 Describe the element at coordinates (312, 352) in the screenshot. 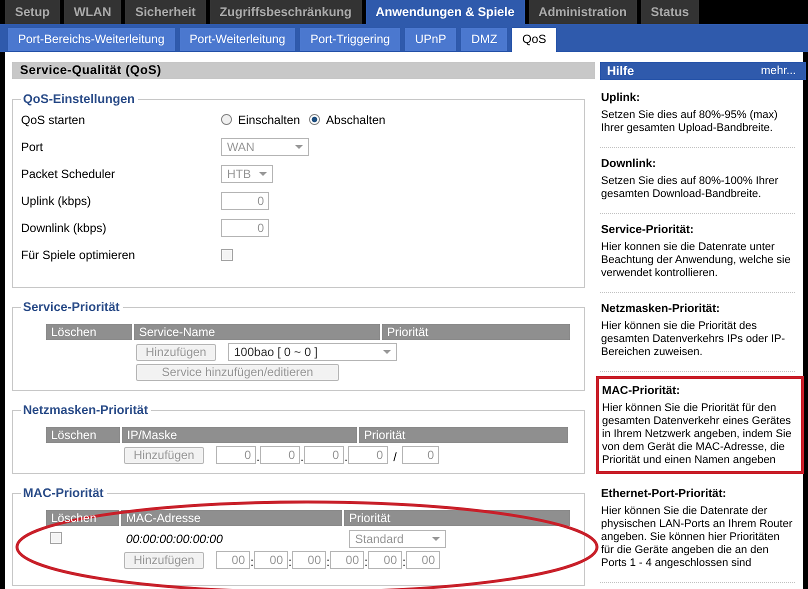

I see `service-dropdown: 100bao [ 0 ~ 0 ]` at that location.